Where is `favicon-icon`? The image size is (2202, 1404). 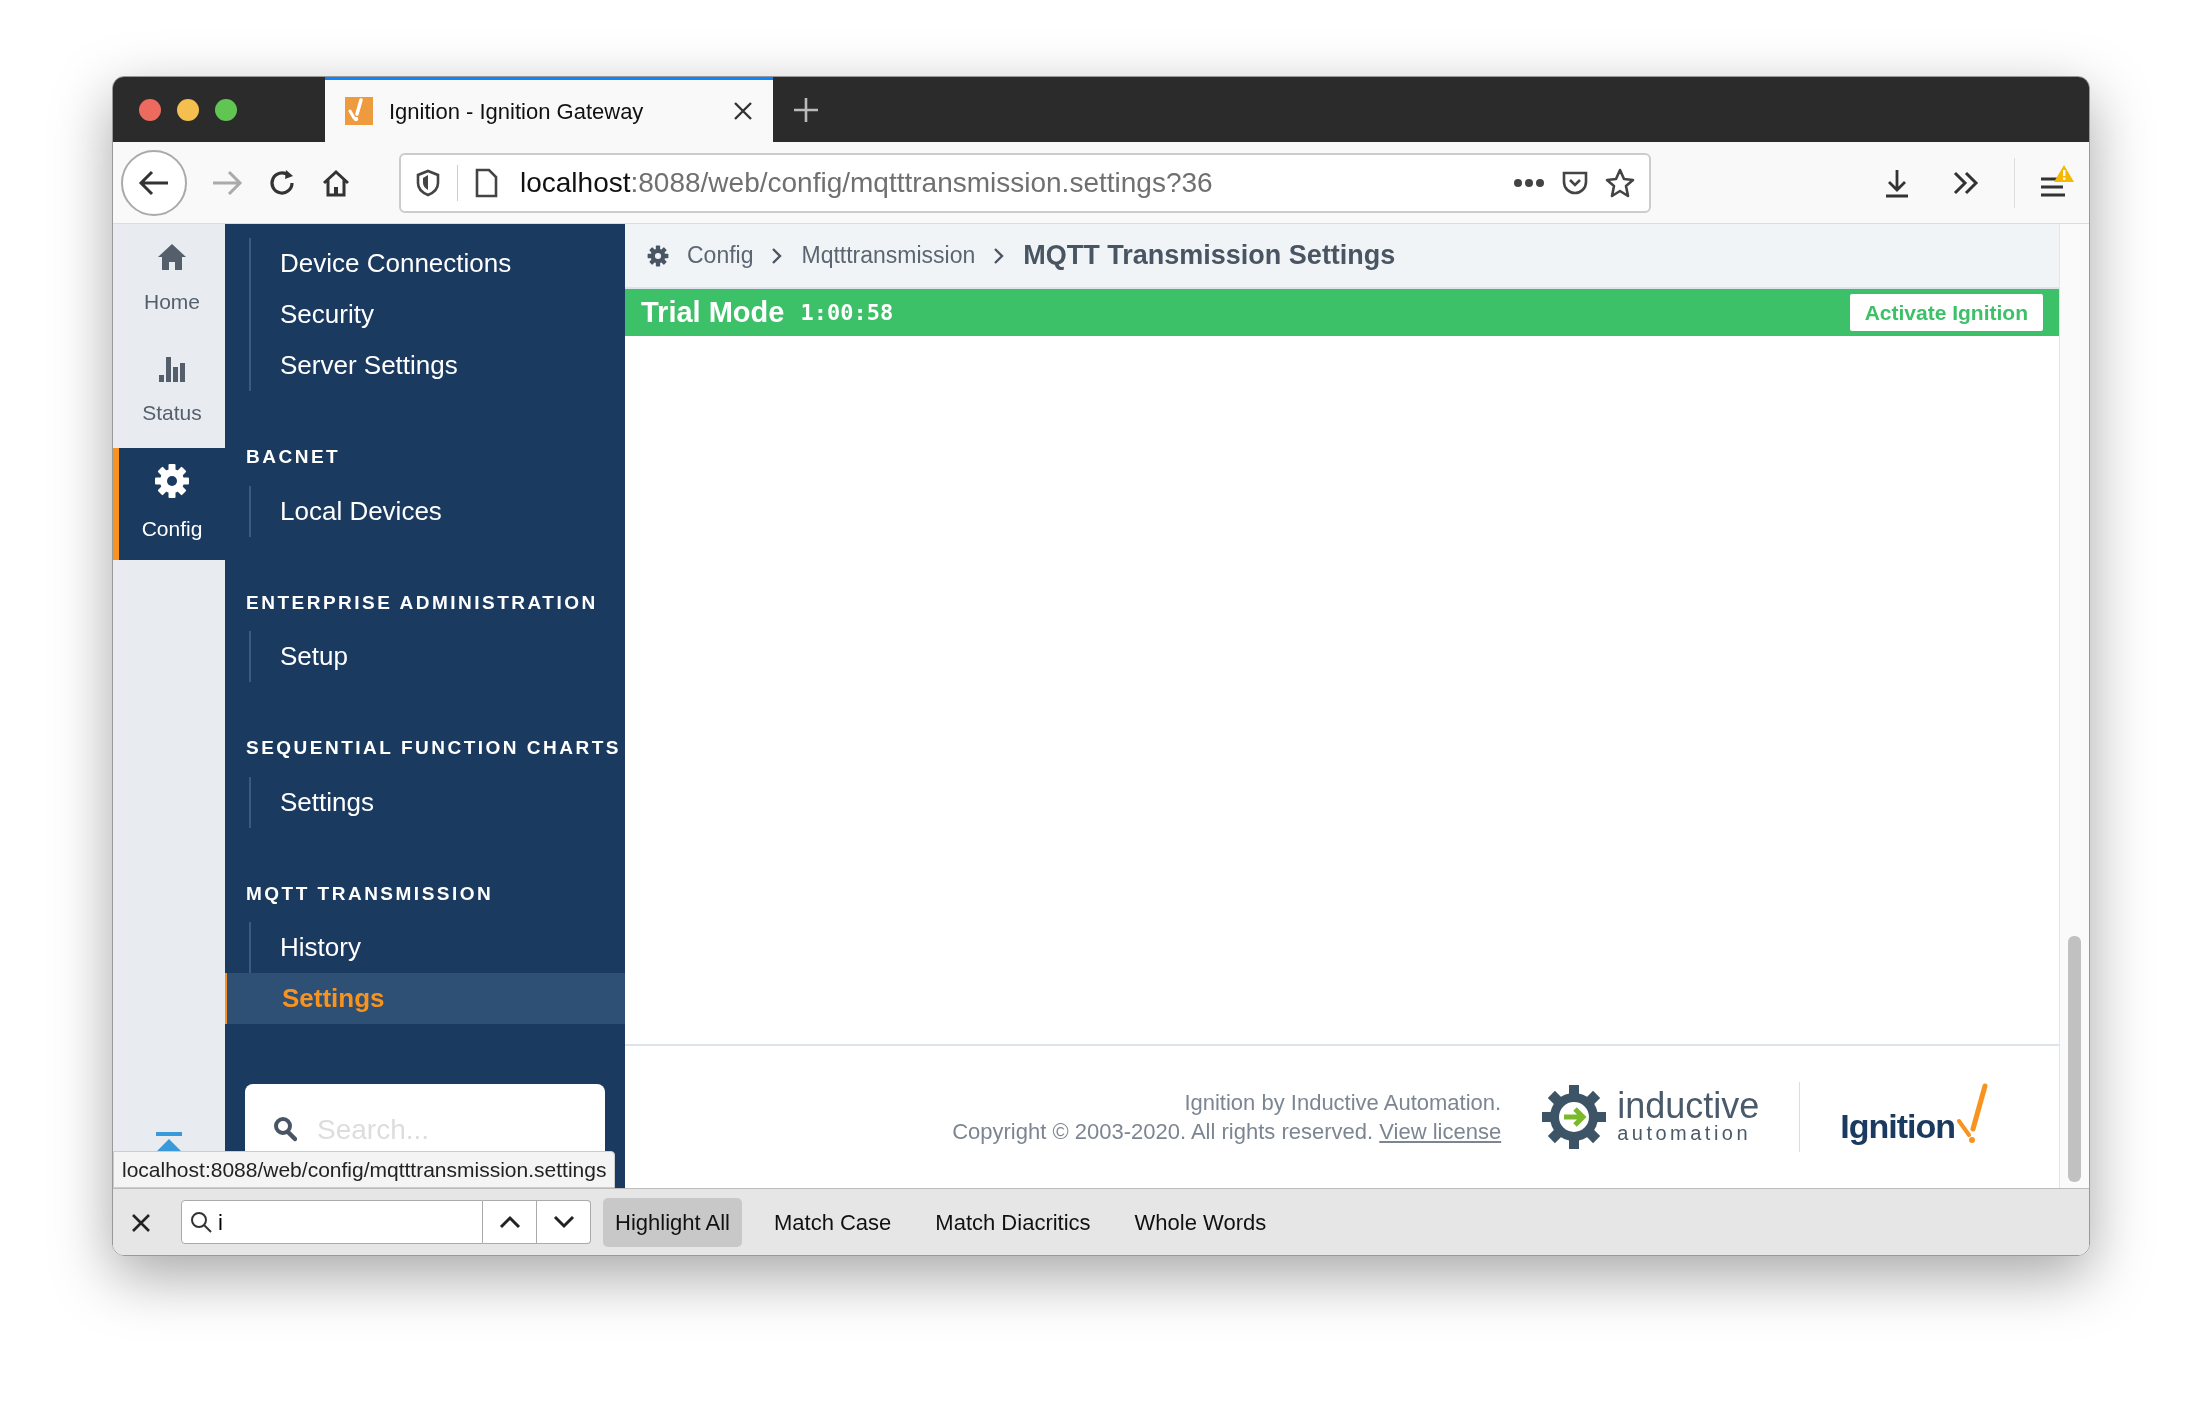
favicon-icon is located at coordinates (359, 111).